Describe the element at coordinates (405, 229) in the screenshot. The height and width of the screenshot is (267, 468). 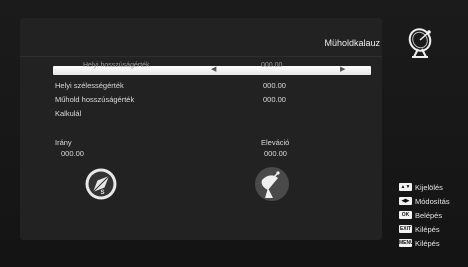
I see `exit-key-icon: EXIT` at that location.